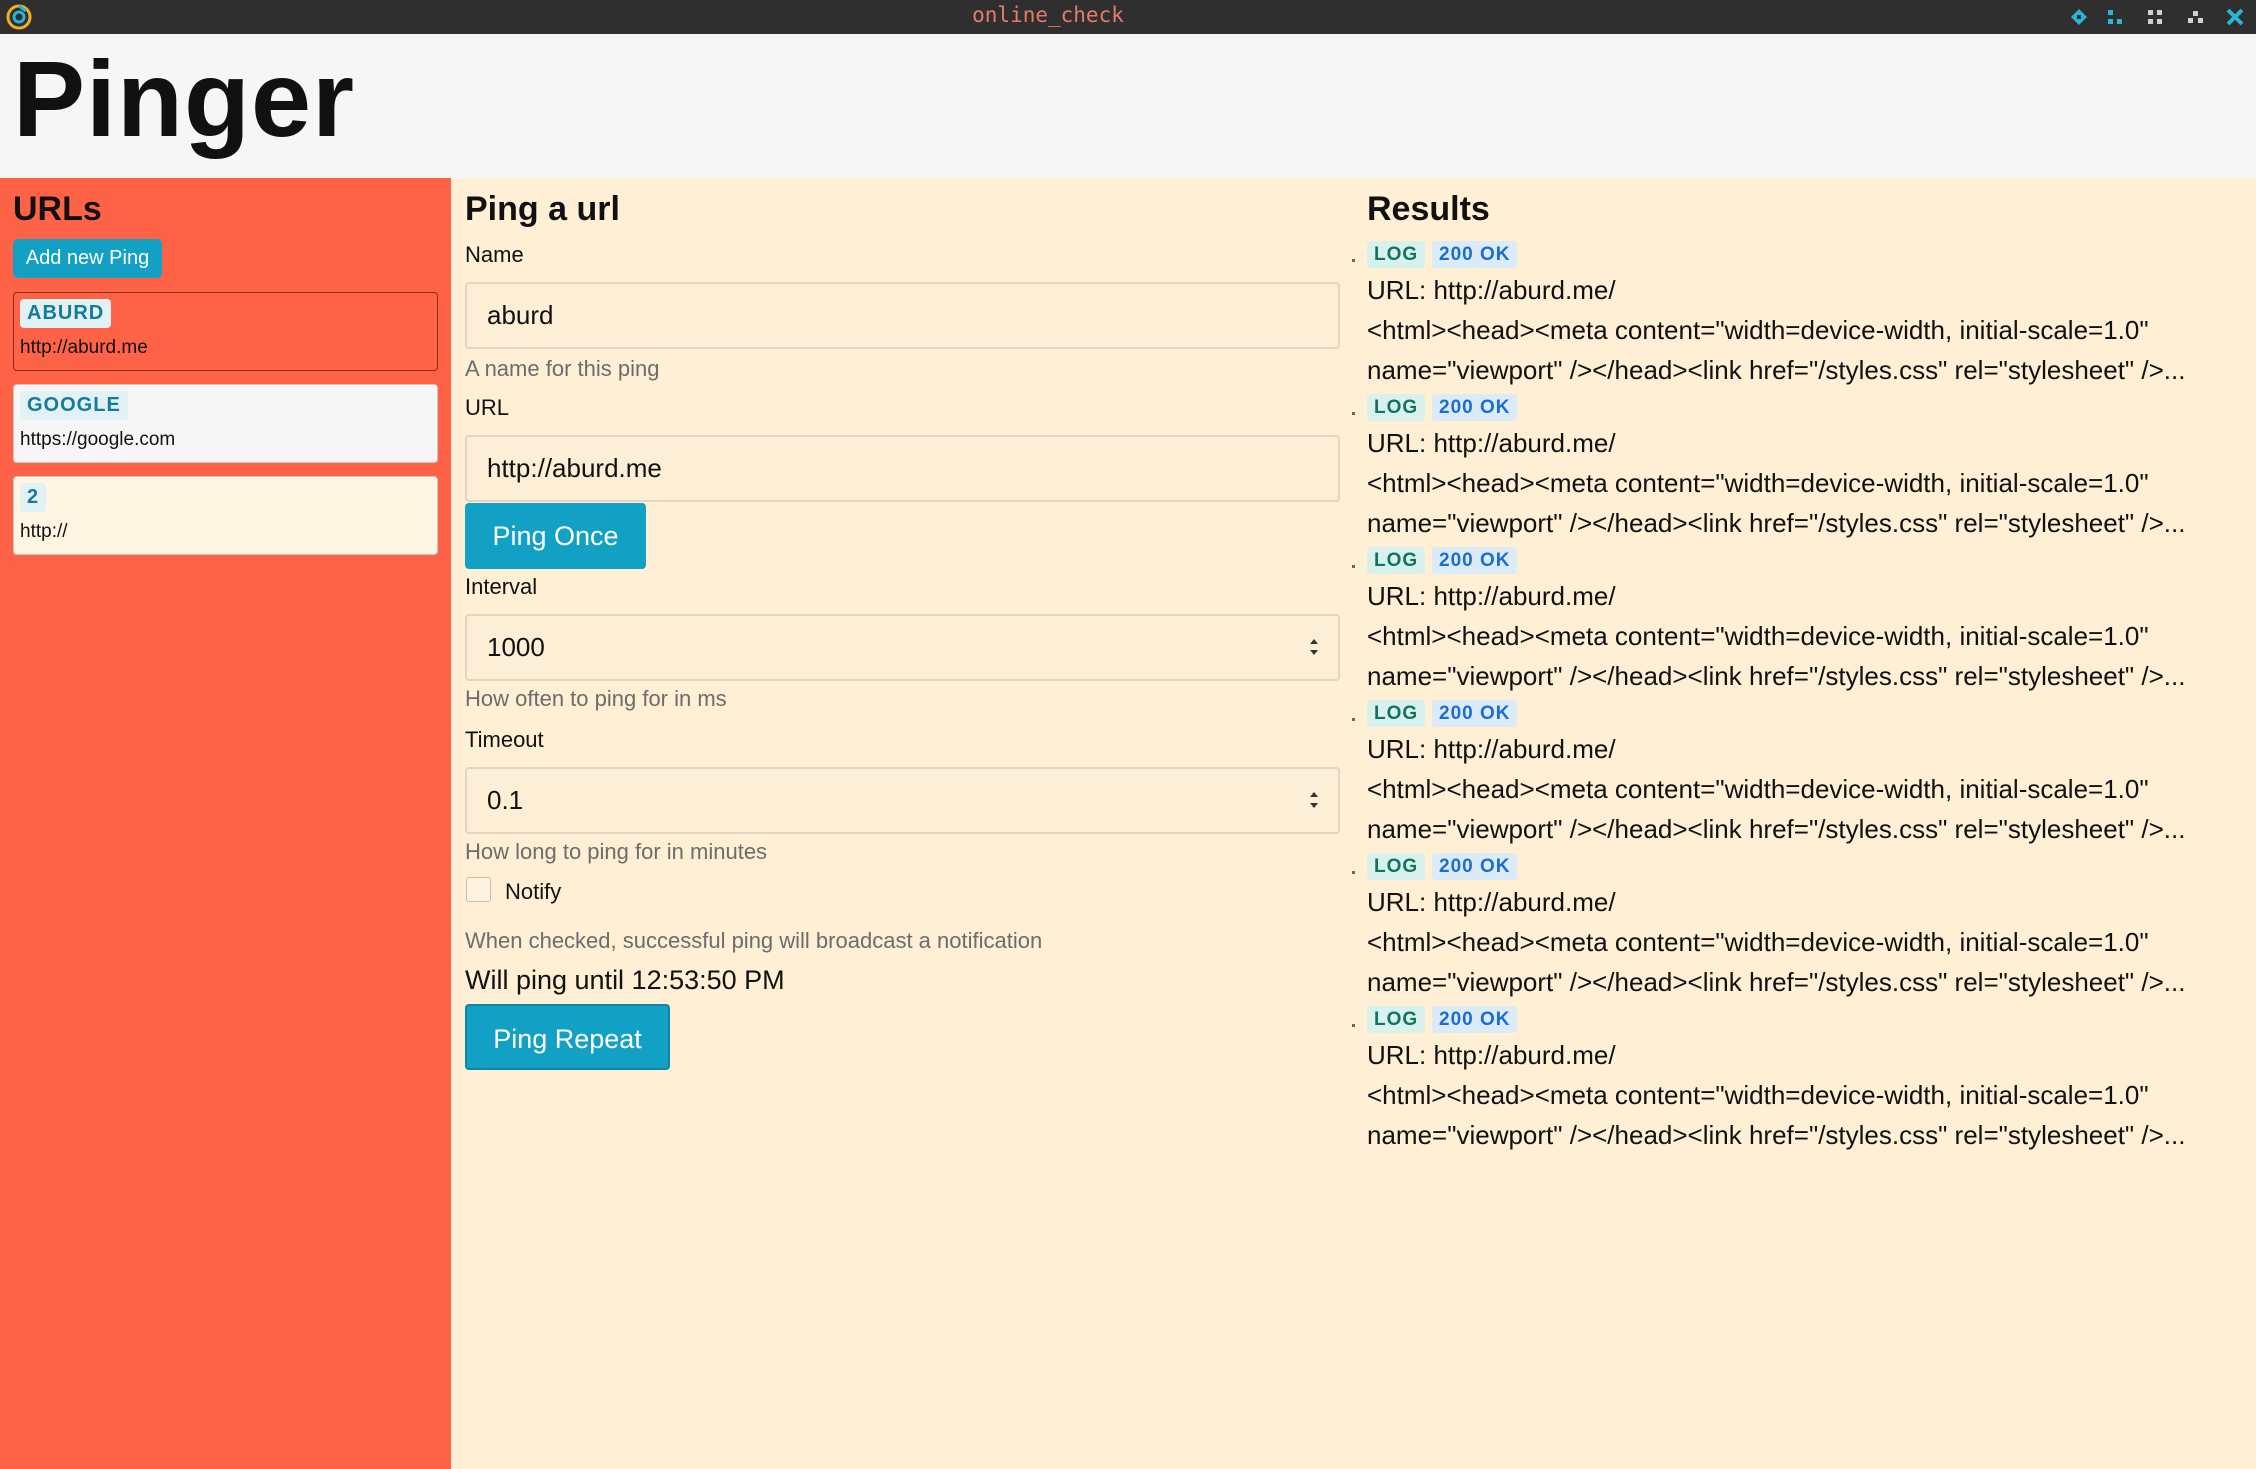  I want to click on close-icon, so click(2235, 17).